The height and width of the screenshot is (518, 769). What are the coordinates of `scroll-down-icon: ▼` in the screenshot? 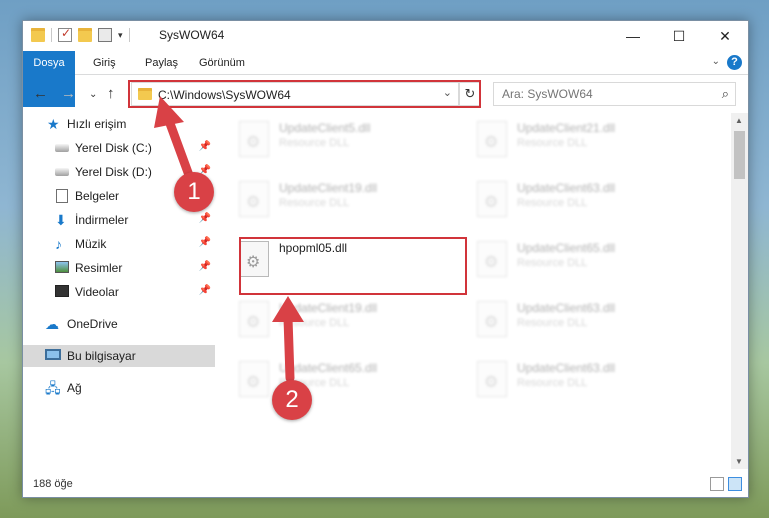 It's located at (739, 461).